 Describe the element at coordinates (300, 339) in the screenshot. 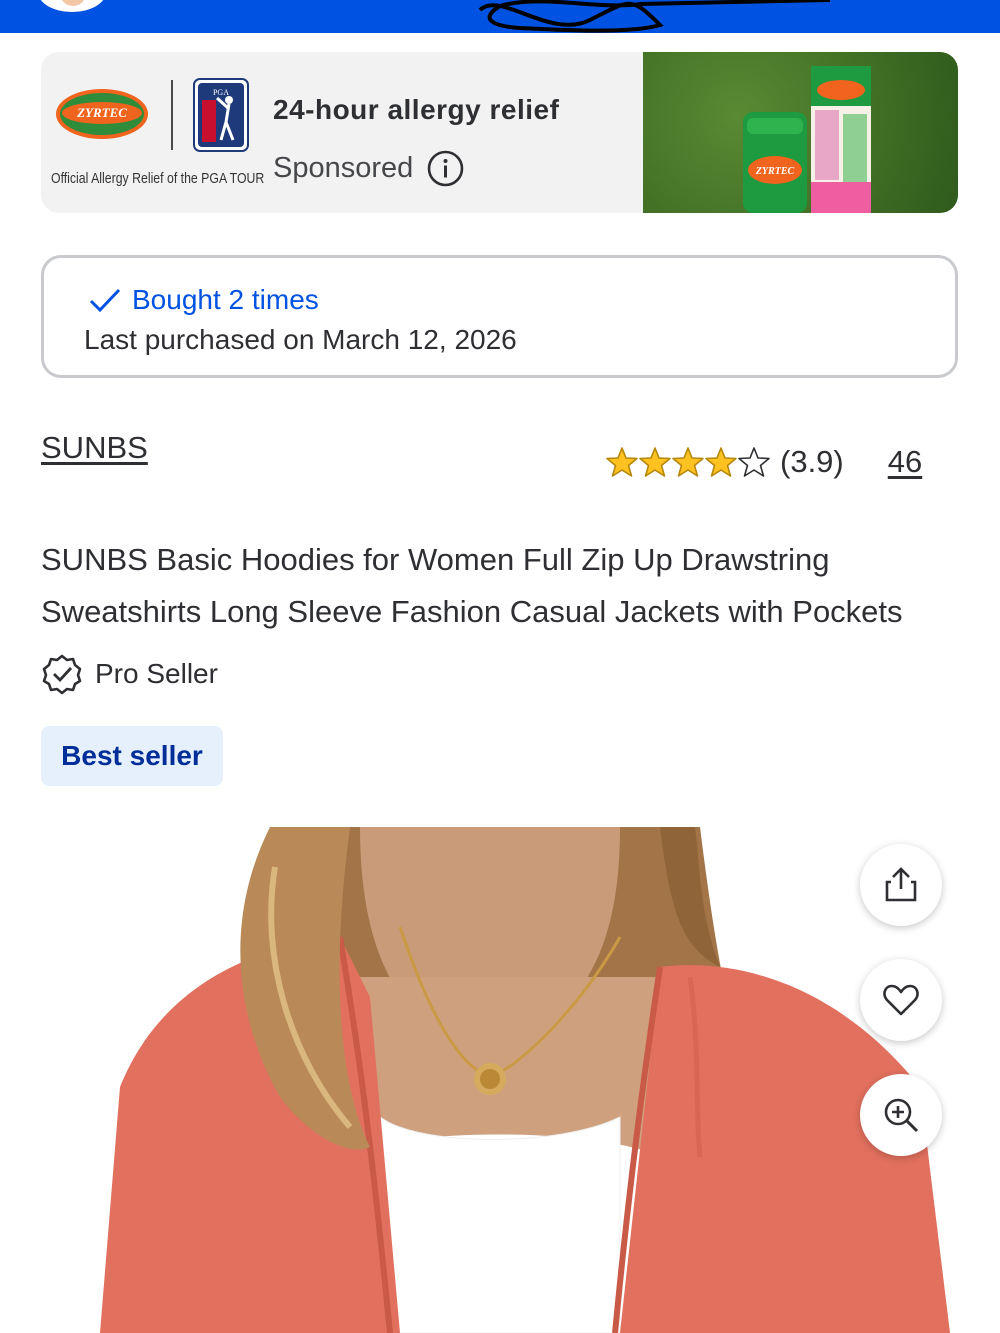

I see `last-purchased-date: Last purchased on March 12, 2026` at that location.